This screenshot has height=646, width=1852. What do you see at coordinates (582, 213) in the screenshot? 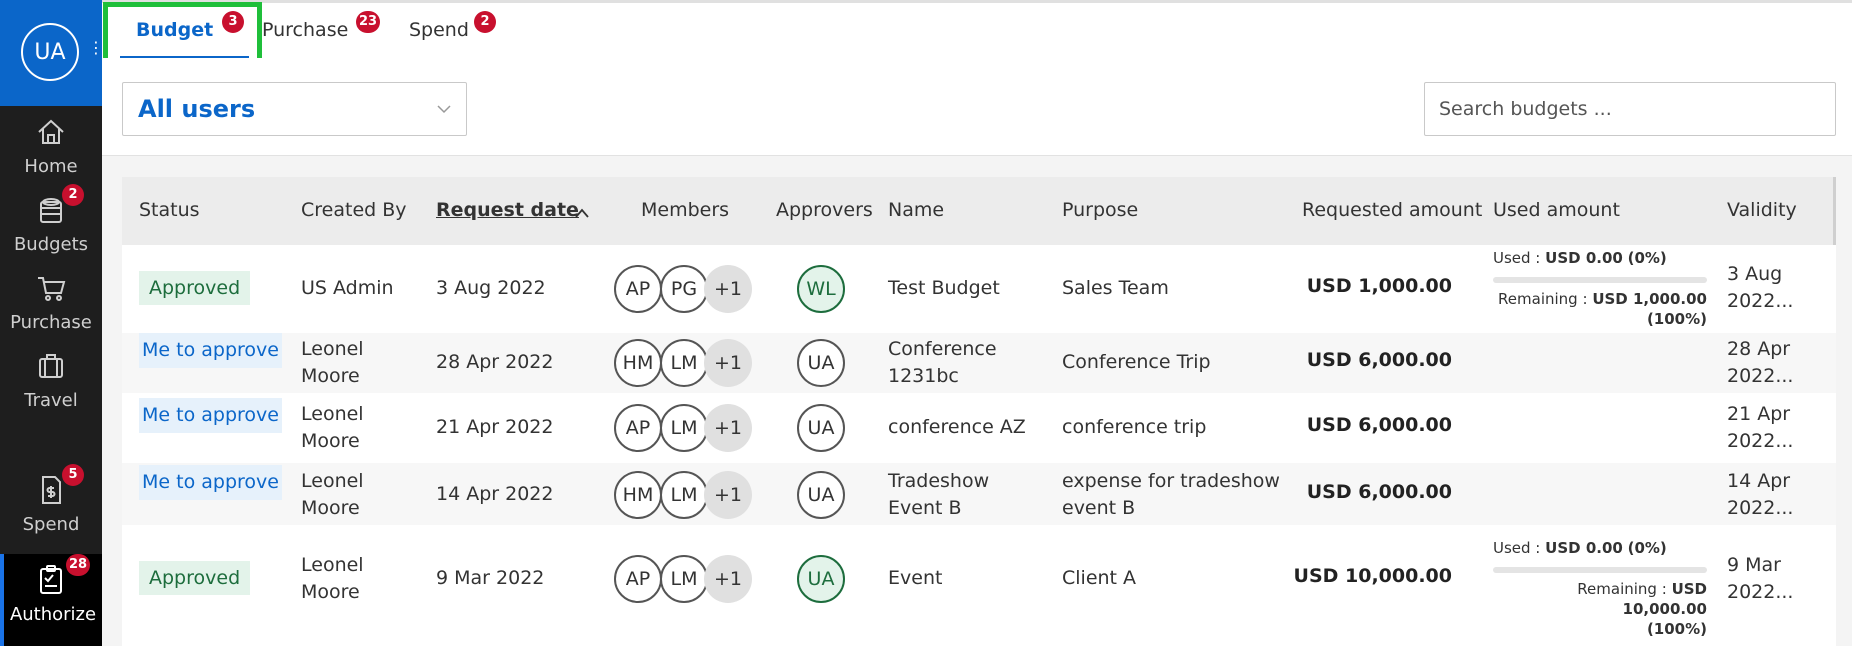
I see `sort-ascending-icon` at bounding box center [582, 213].